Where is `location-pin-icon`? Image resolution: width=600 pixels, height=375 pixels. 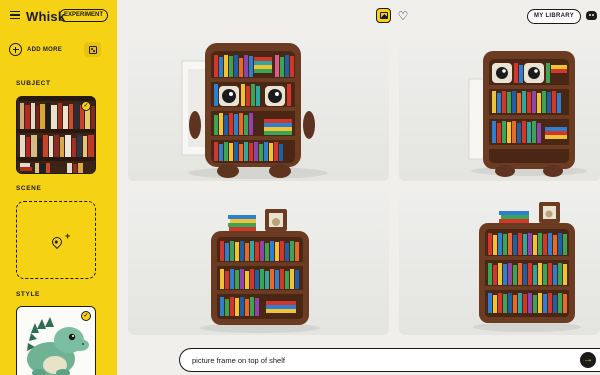 location-pin-icon is located at coordinates (57, 242).